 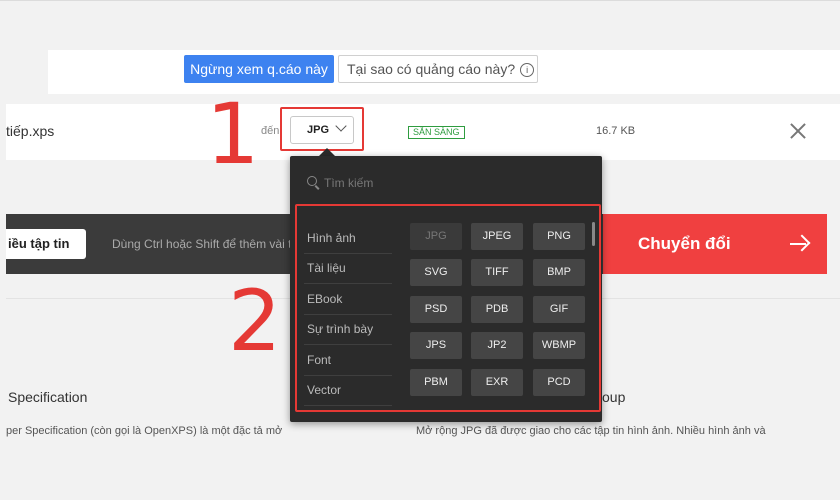 What do you see at coordinates (233, 134) in the screenshot?
I see `step-number-1: 1` at bounding box center [233, 134].